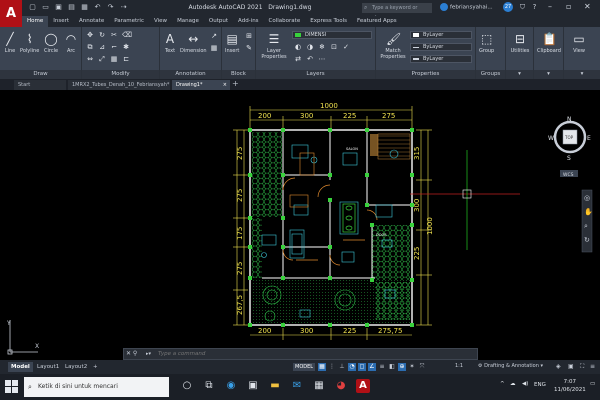  Describe the element at coordinates (362, 367) in the screenshot. I see `osnap-icon: ◻` at that location.